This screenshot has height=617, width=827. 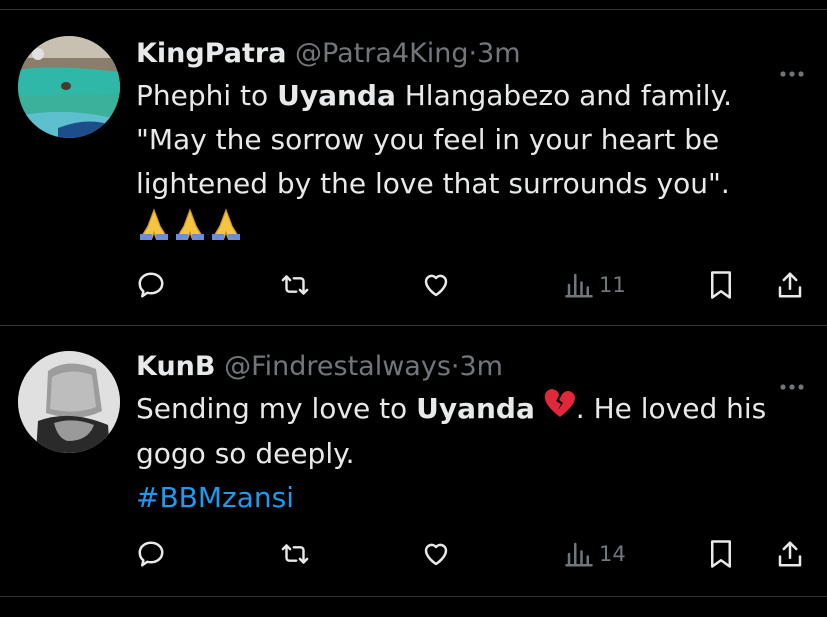 What do you see at coordinates (595, 554) in the screenshot?
I see `views-button: 14` at bounding box center [595, 554].